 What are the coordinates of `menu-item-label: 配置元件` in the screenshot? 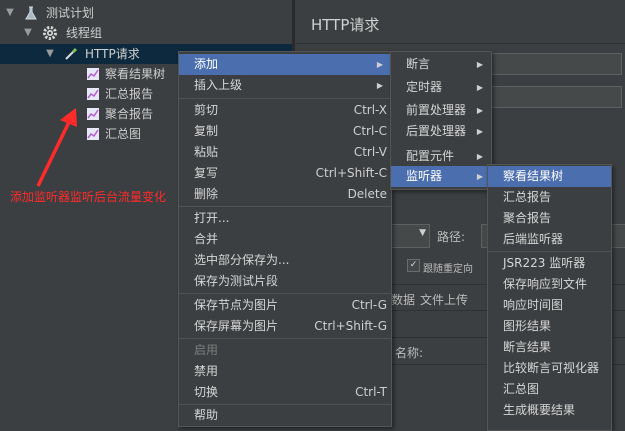 It's located at (430, 156).